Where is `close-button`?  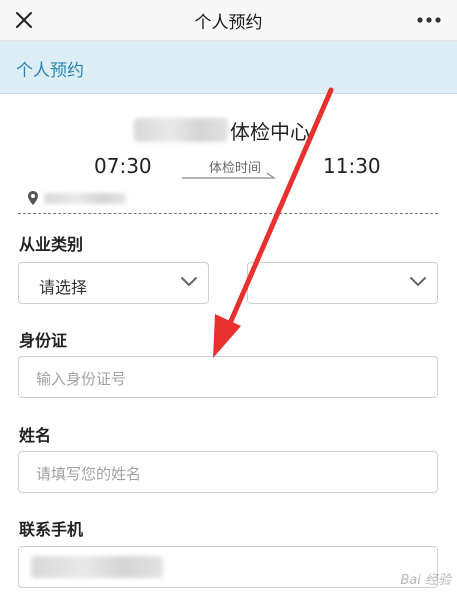 close-button is located at coordinates (24, 20).